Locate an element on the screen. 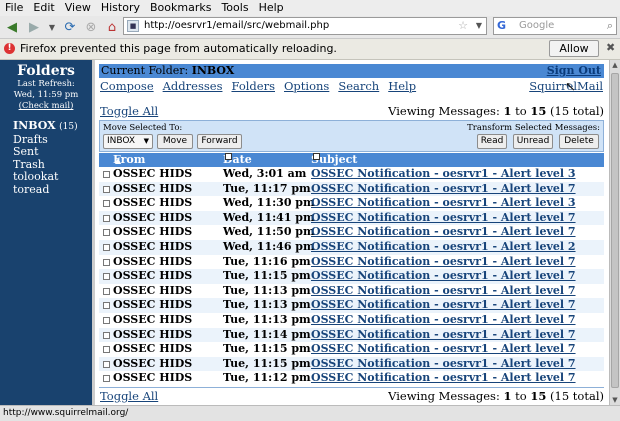 The width and height of the screenshot is (620, 421). read-button: Read is located at coordinates (492, 141).